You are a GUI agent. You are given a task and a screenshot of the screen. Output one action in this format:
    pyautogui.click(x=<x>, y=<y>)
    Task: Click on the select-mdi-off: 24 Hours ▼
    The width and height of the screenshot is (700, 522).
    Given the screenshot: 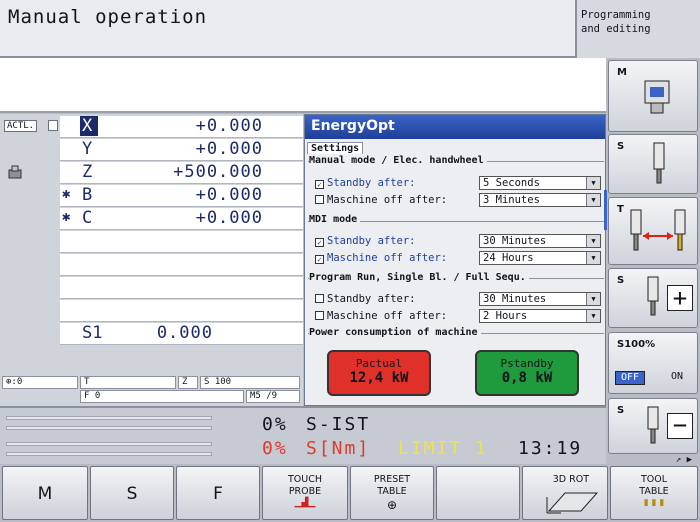 What is the action you would take?
    pyautogui.click(x=540, y=258)
    